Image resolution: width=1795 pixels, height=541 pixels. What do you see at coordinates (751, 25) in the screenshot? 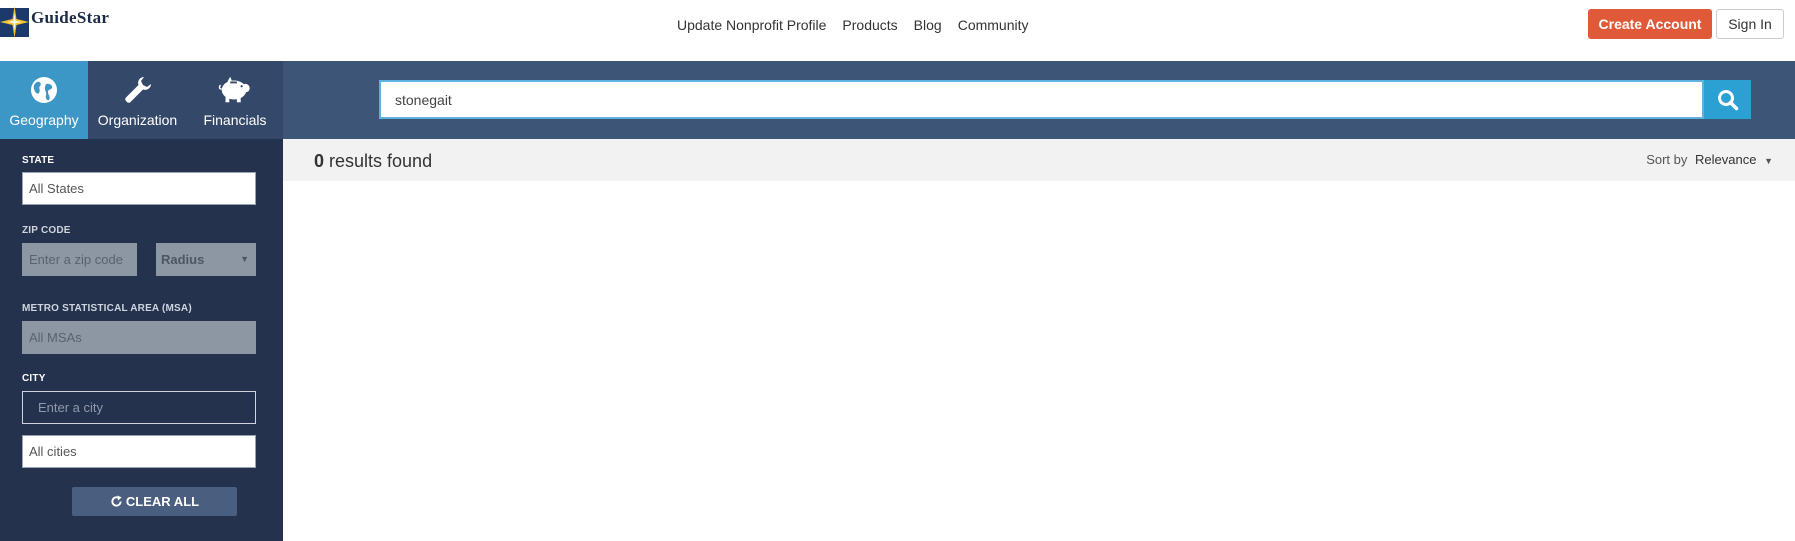
I see `nav-update-profile: Update Nonprofit Profile` at bounding box center [751, 25].